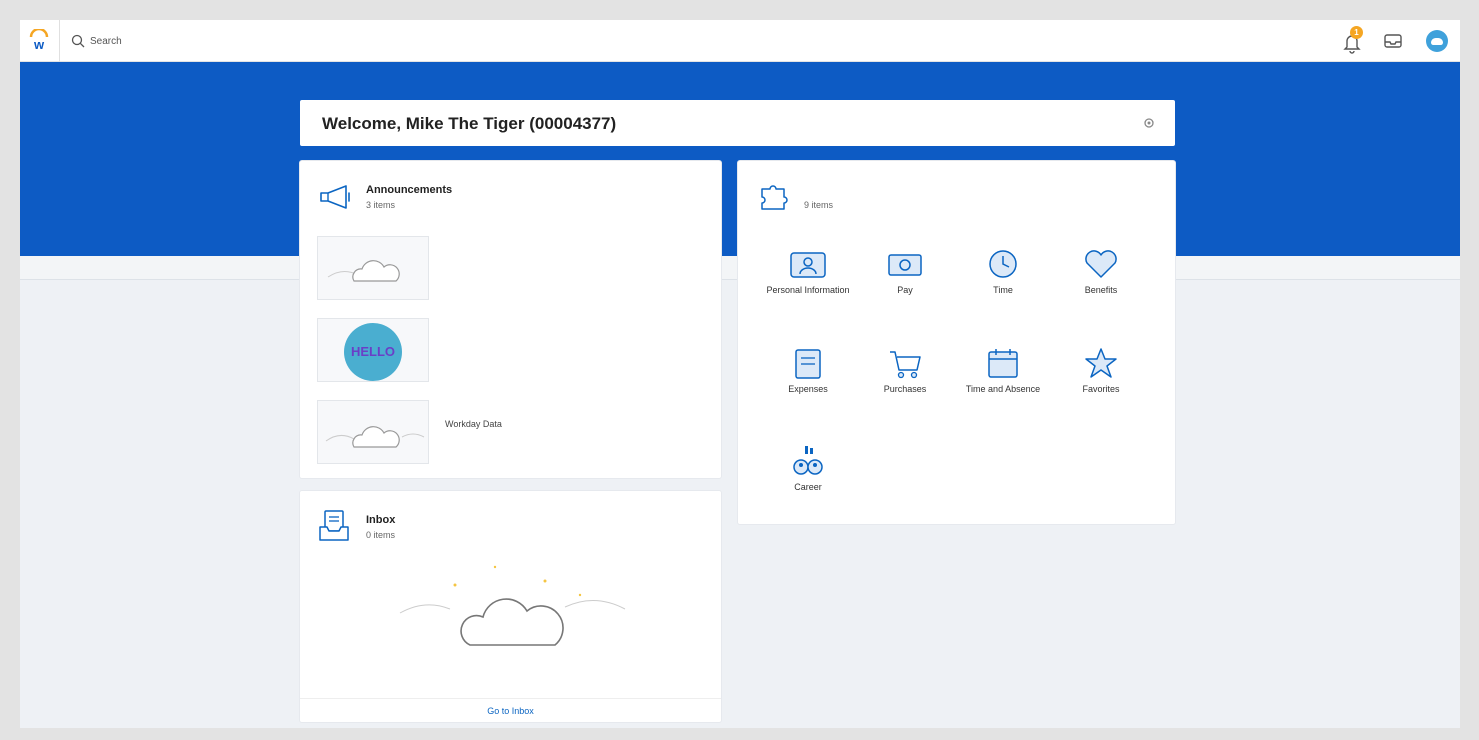 This screenshot has width=1479, height=740. What do you see at coordinates (1101, 264) in the screenshot?
I see `benefits-icon` at bounding box center [1101, 264].